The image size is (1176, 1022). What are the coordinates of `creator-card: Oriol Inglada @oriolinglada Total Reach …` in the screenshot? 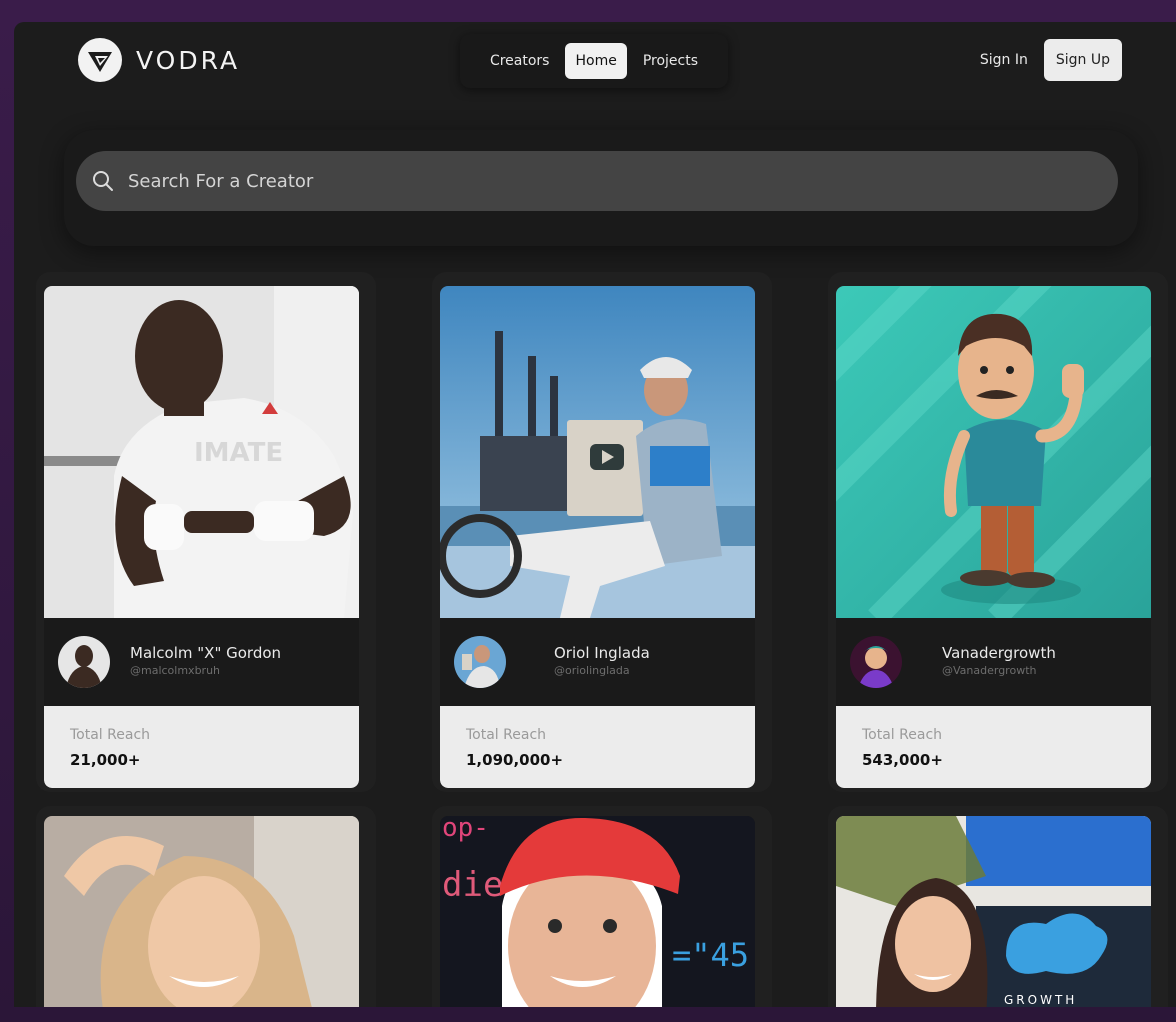 It's located at (597, 537).